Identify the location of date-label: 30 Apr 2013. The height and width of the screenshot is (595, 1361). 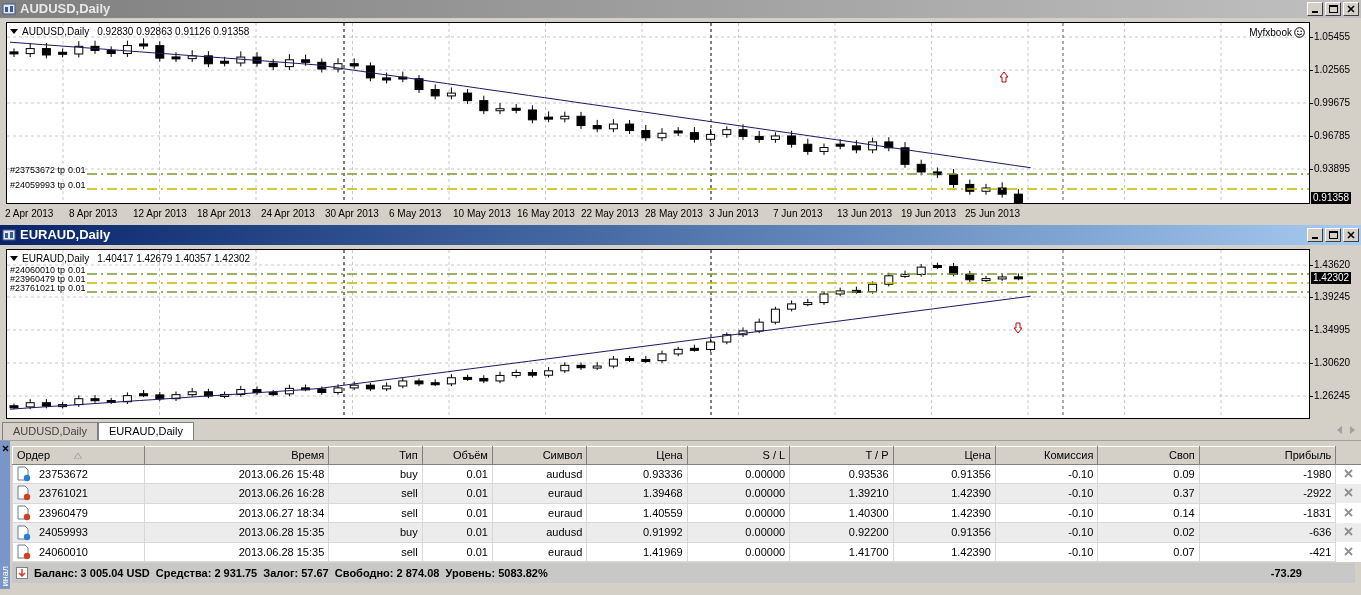
(352, 213).